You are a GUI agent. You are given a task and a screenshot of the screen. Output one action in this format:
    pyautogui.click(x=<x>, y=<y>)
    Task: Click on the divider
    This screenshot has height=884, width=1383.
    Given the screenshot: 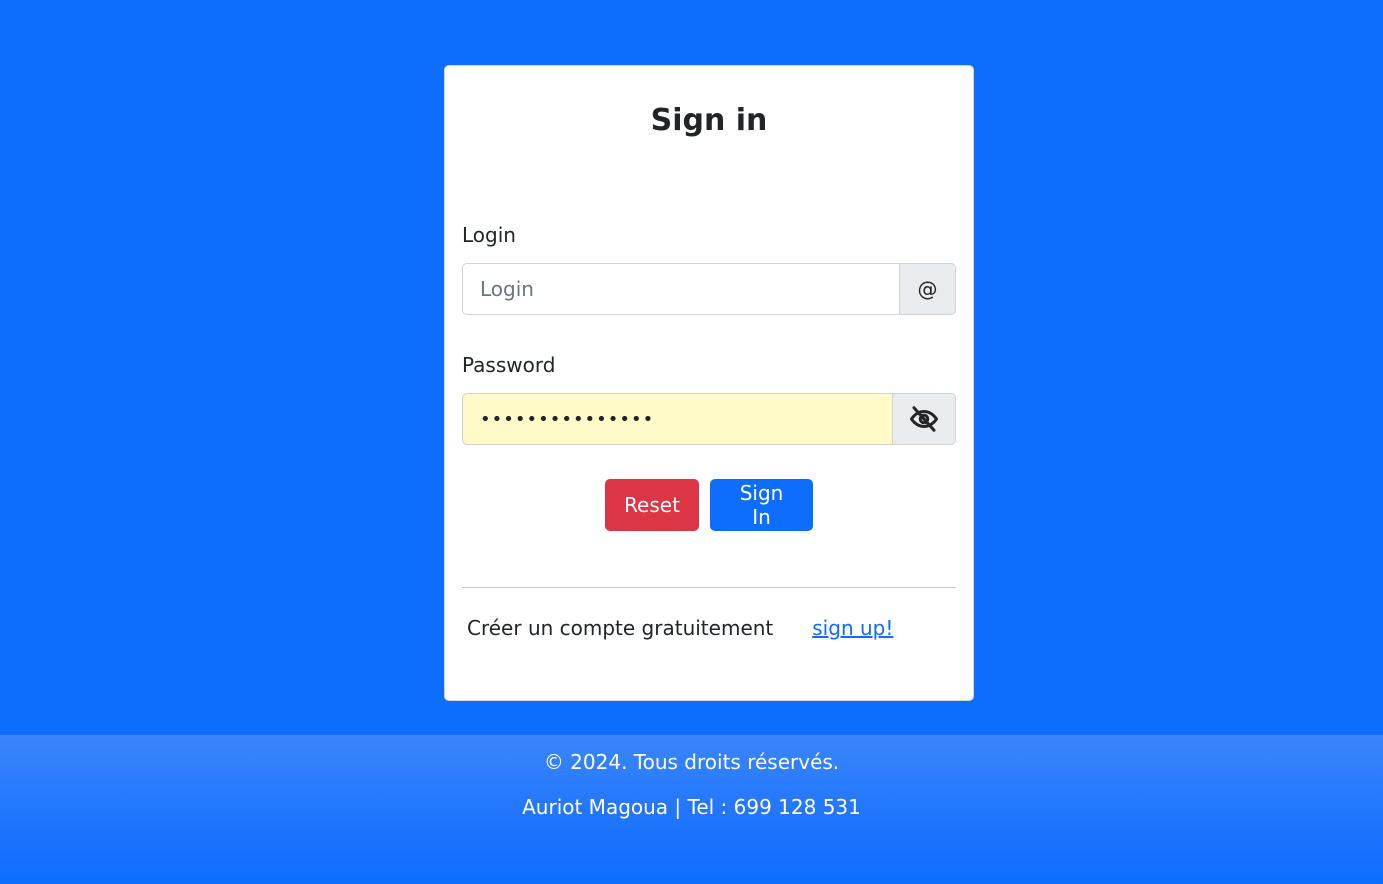 What is the action you would take?
    pyautogui.click(x=709, y=587)
    